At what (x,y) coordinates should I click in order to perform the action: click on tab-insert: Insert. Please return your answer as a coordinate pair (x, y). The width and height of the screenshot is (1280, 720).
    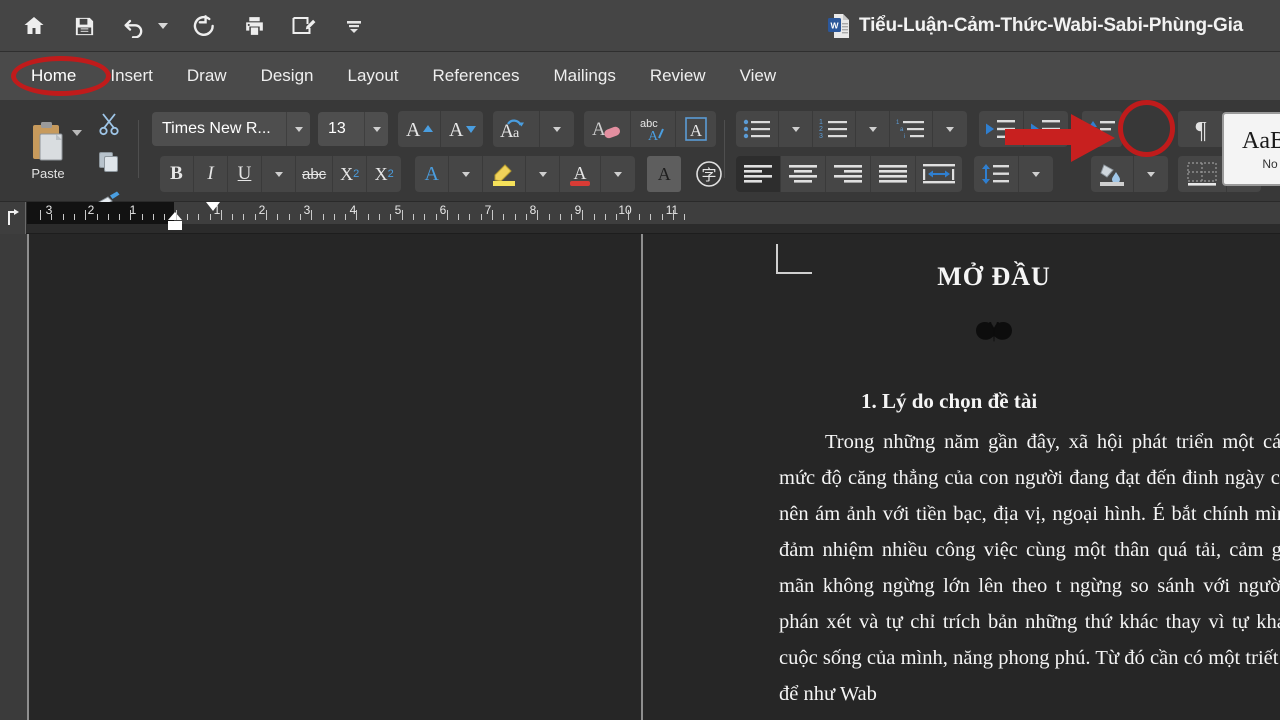
    Looking at the image, I should click on (131, 76).